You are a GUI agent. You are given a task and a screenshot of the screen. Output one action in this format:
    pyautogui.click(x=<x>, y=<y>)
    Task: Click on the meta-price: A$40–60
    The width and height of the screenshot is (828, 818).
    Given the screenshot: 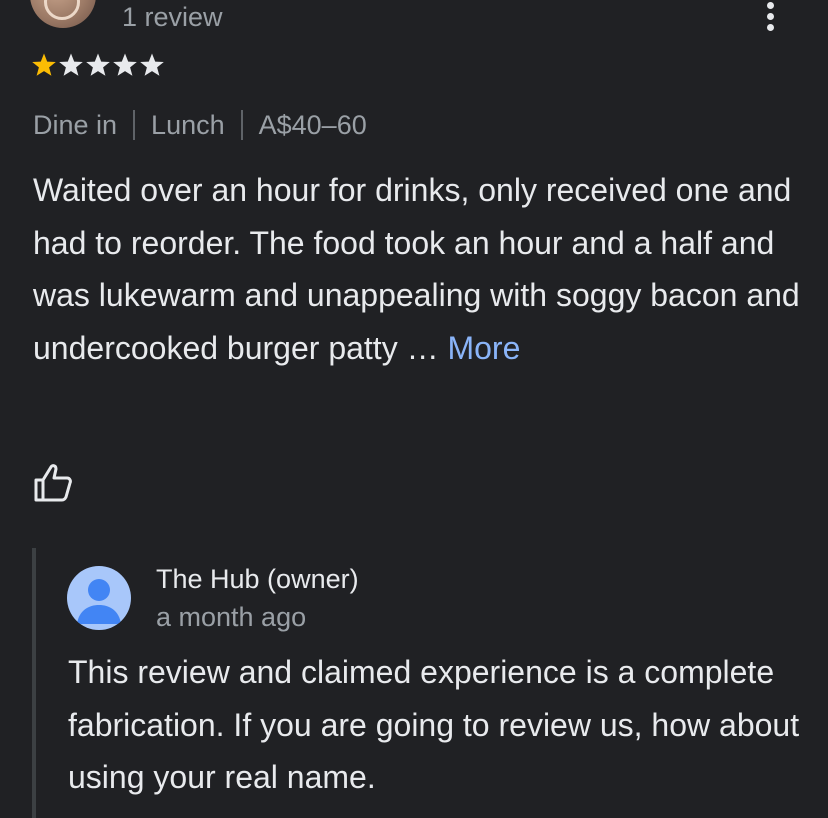 What is the action you would take?
    pyautogui.click(x=312, y=125)
    